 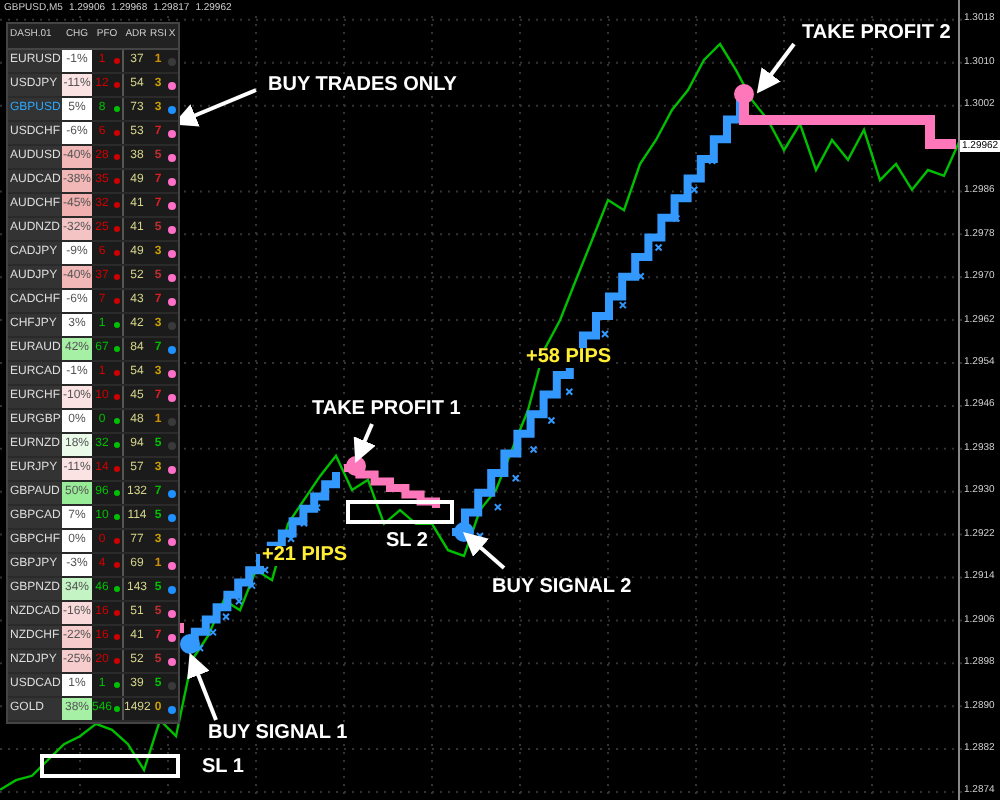 What do you see at coordinates (305, 556) in the screenshot?
I see `chart-annotation: +21 PIPS` at bounding box center [305, 556].